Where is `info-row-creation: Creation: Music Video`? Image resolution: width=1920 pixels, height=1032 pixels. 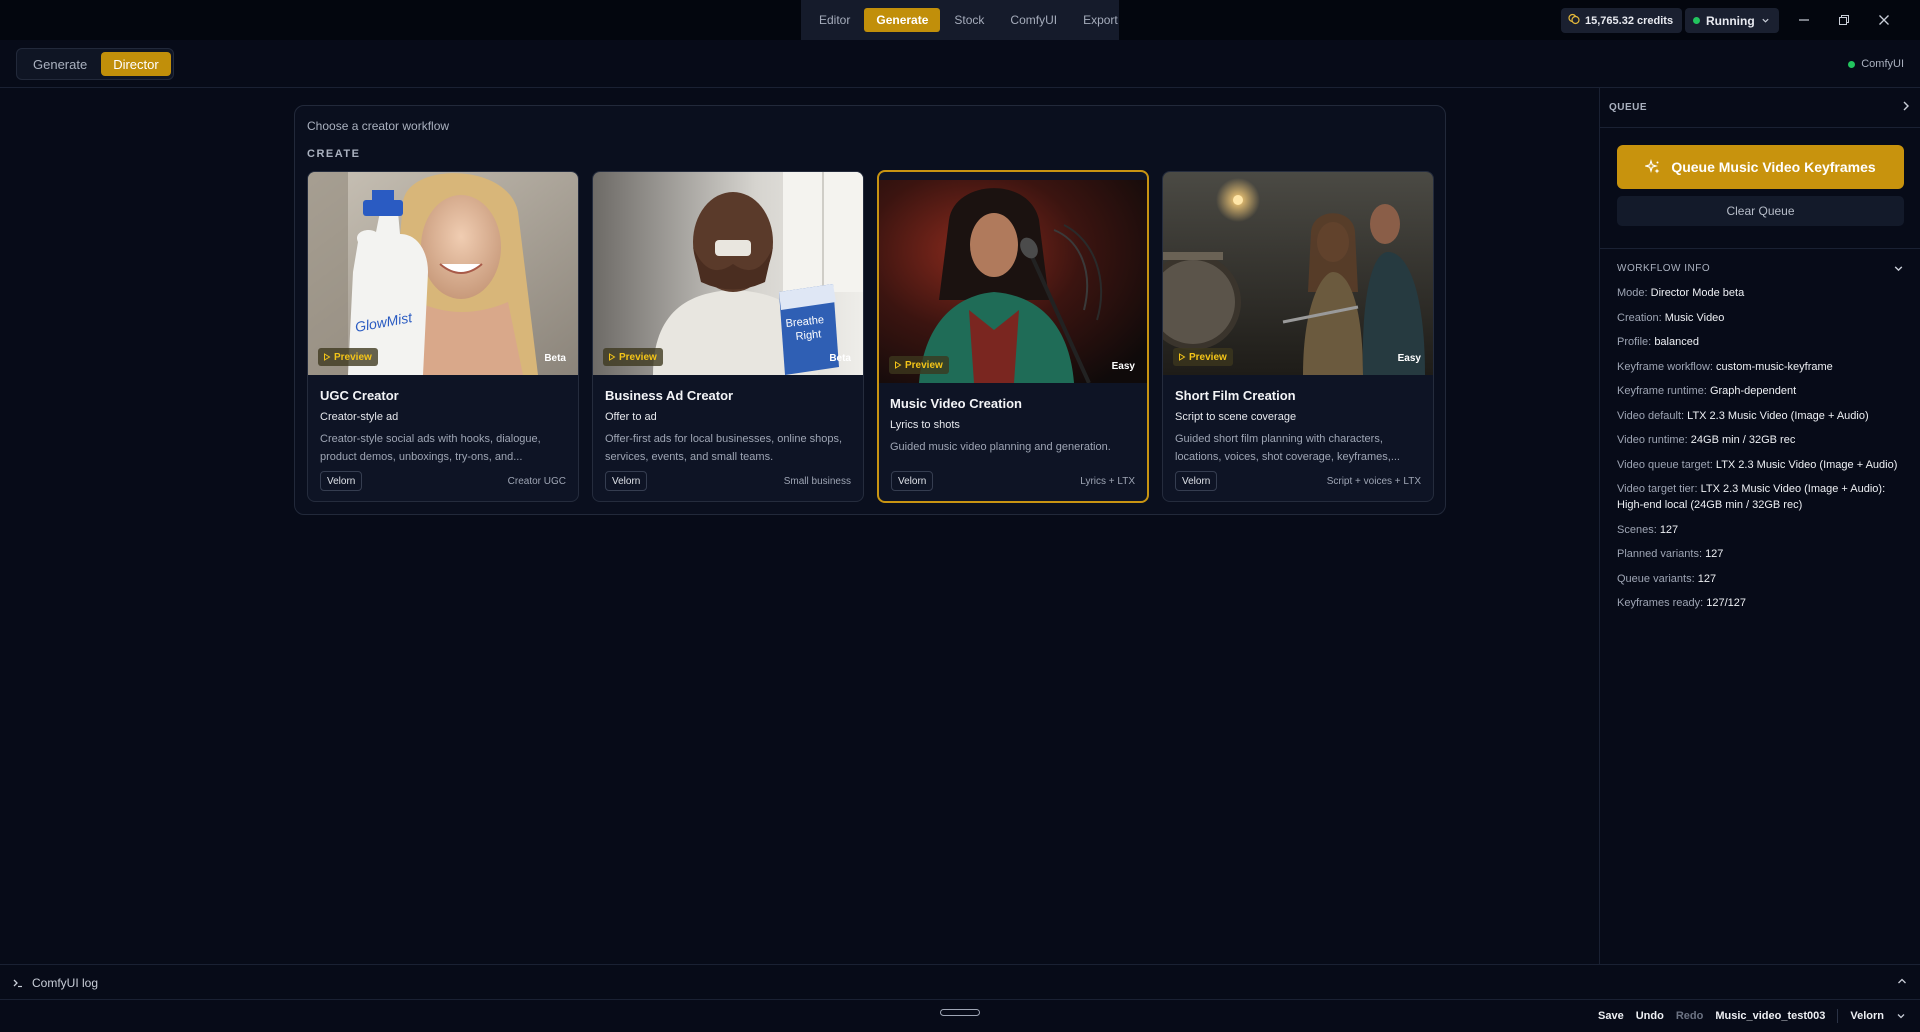 info-row-creation: Creation: Music Video is located at coordinates (1671, 317).